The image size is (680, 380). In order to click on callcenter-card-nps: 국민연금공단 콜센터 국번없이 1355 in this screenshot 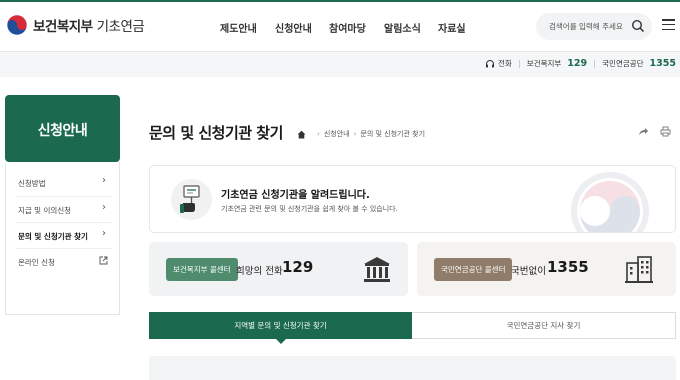, I will do `click(546, 269)`.